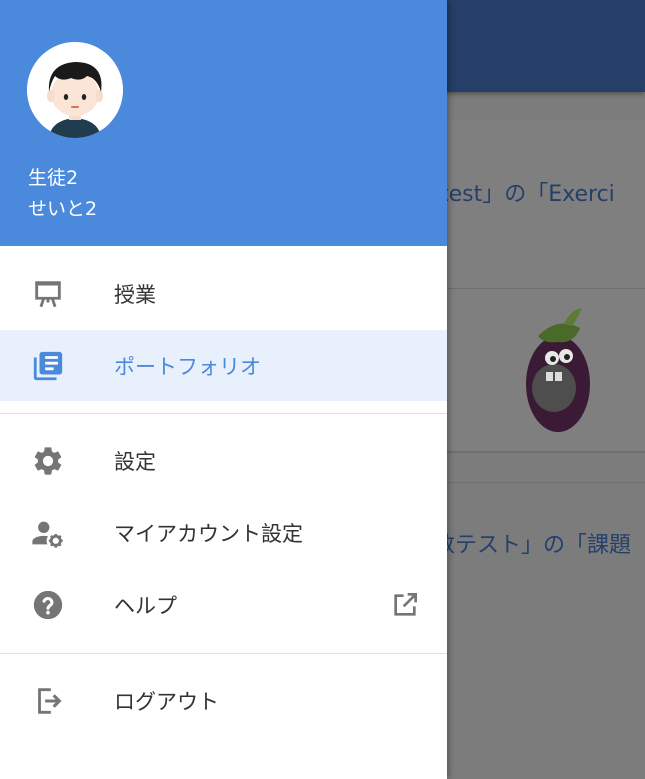 This screenshot has width=645, height=779. What do you see at coordinates (48, 293) in the screenshot?
I see `presentation-board-icon` at bounding box center [48, 293].